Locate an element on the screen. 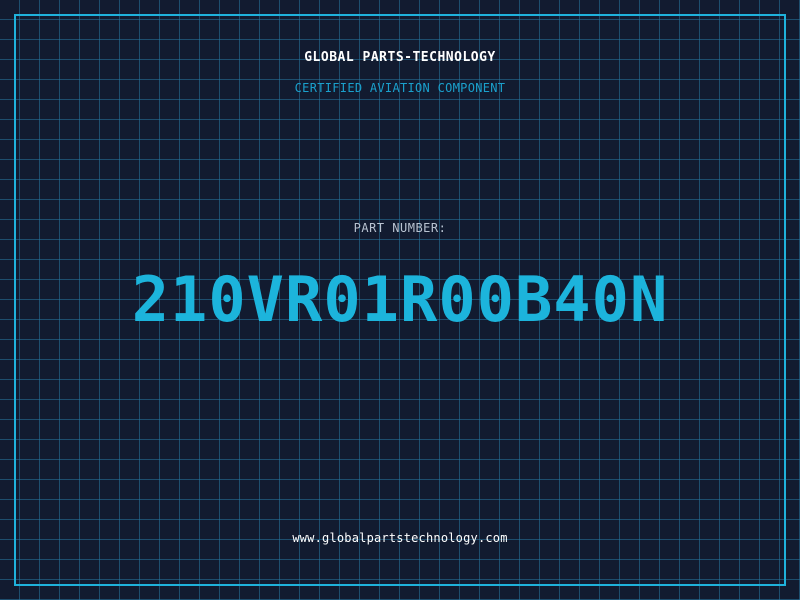 The image size is (800, 600). certification-subtitle: CERTIFIED AVIATION COMPONENT is located at coordinates (400, 88).